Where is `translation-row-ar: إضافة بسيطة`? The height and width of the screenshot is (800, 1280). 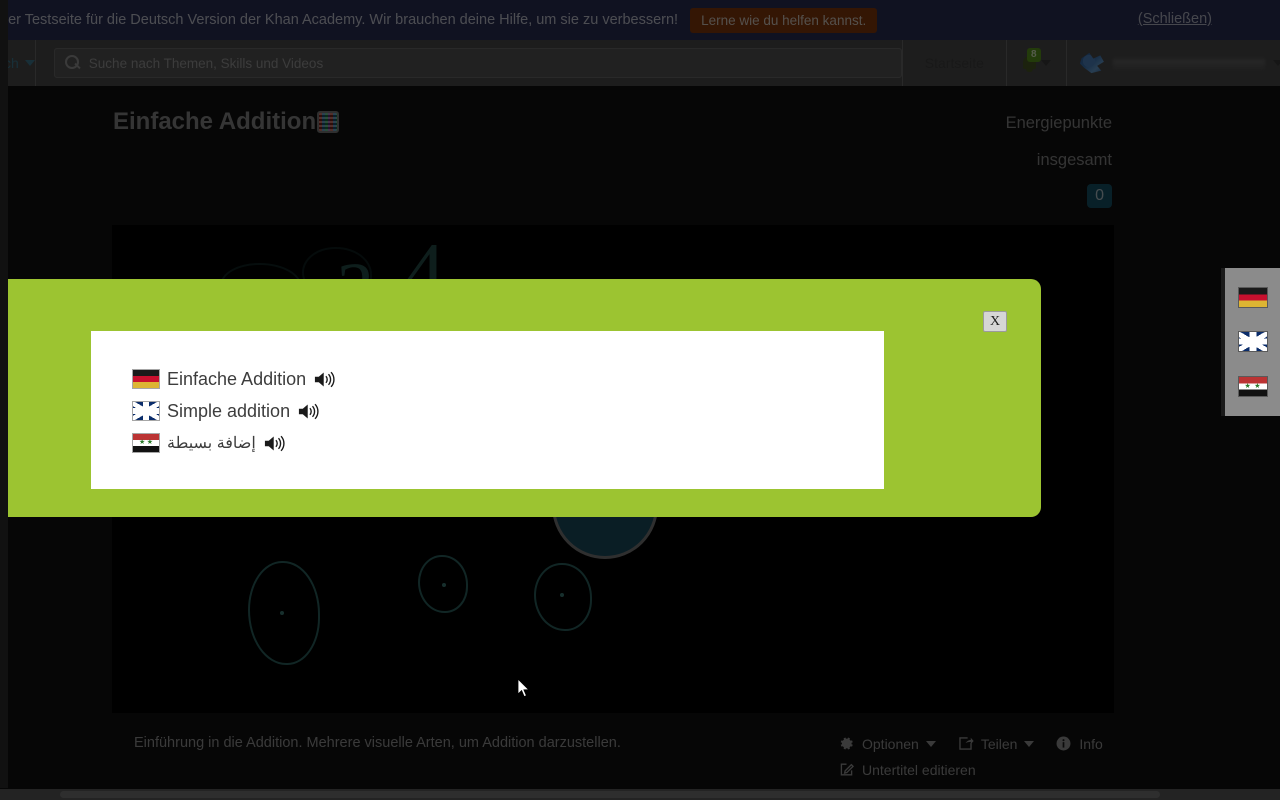
translation-row-ar: إضافة بسيطة is located at coordinates (508, 443).